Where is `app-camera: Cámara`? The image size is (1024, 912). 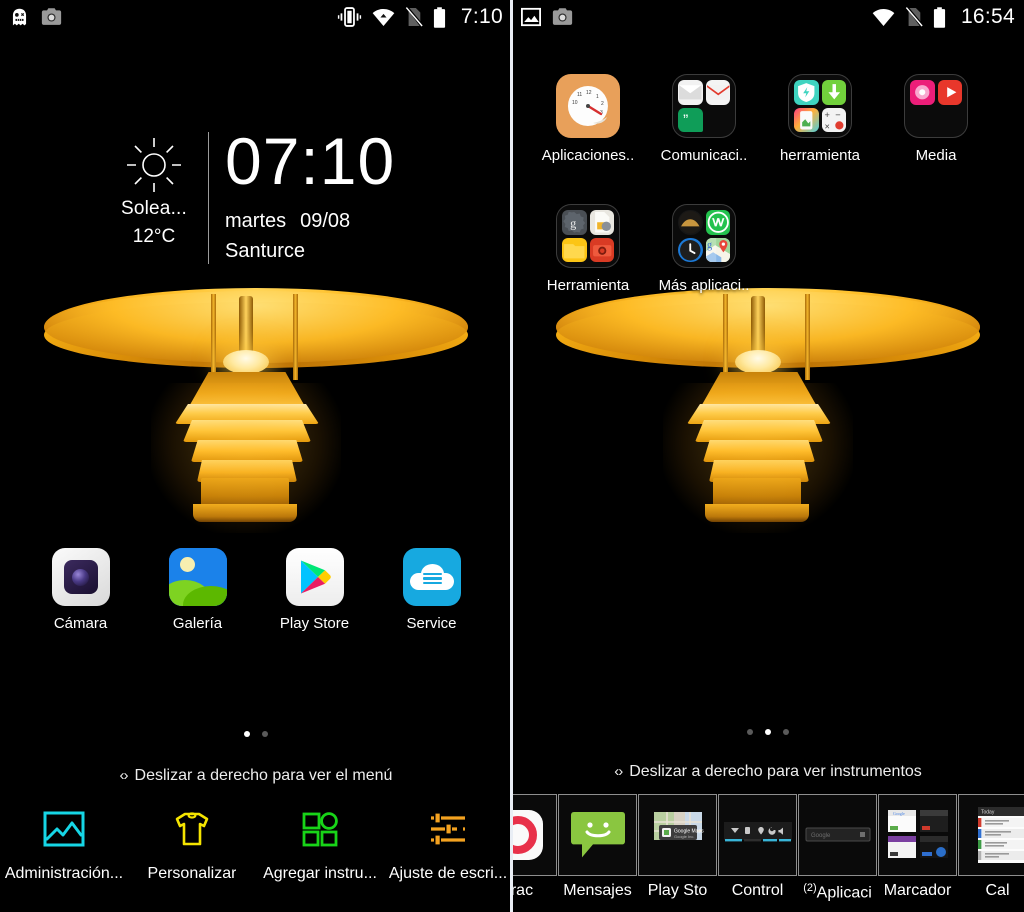
app-camera: Cámara is located at coordinates (81, 590).